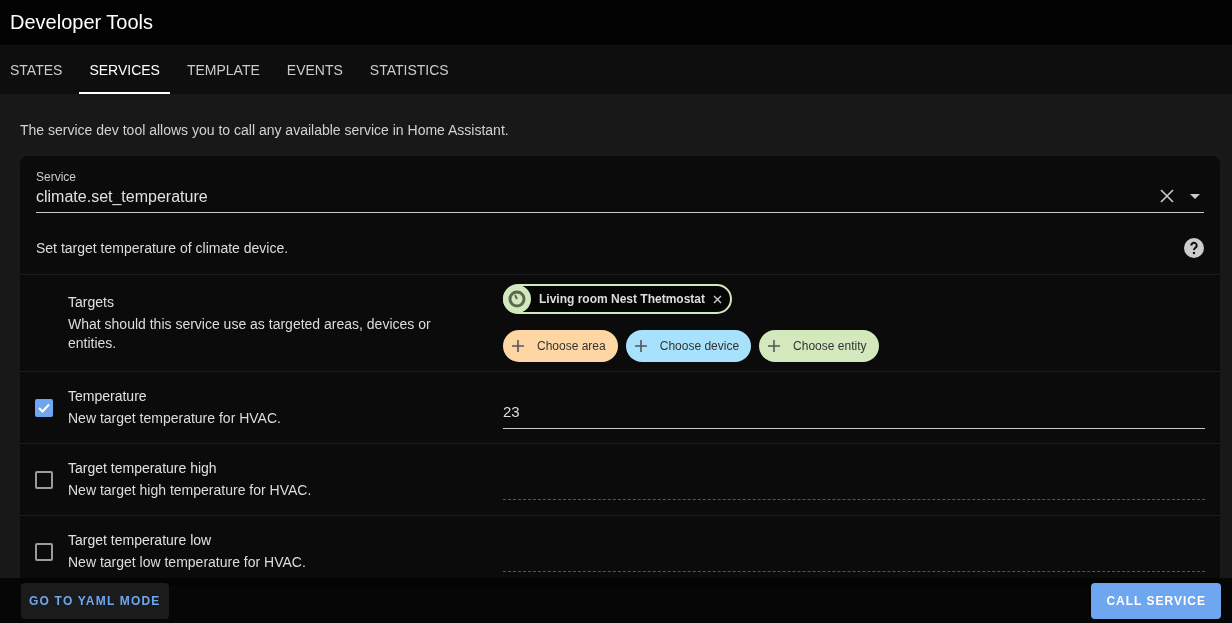 The image size is (1232, 623). What do you see at coordinates (223, 69) in the screenshot?
I see `tab: TEMPLATE` at bounding box center [223, 69].